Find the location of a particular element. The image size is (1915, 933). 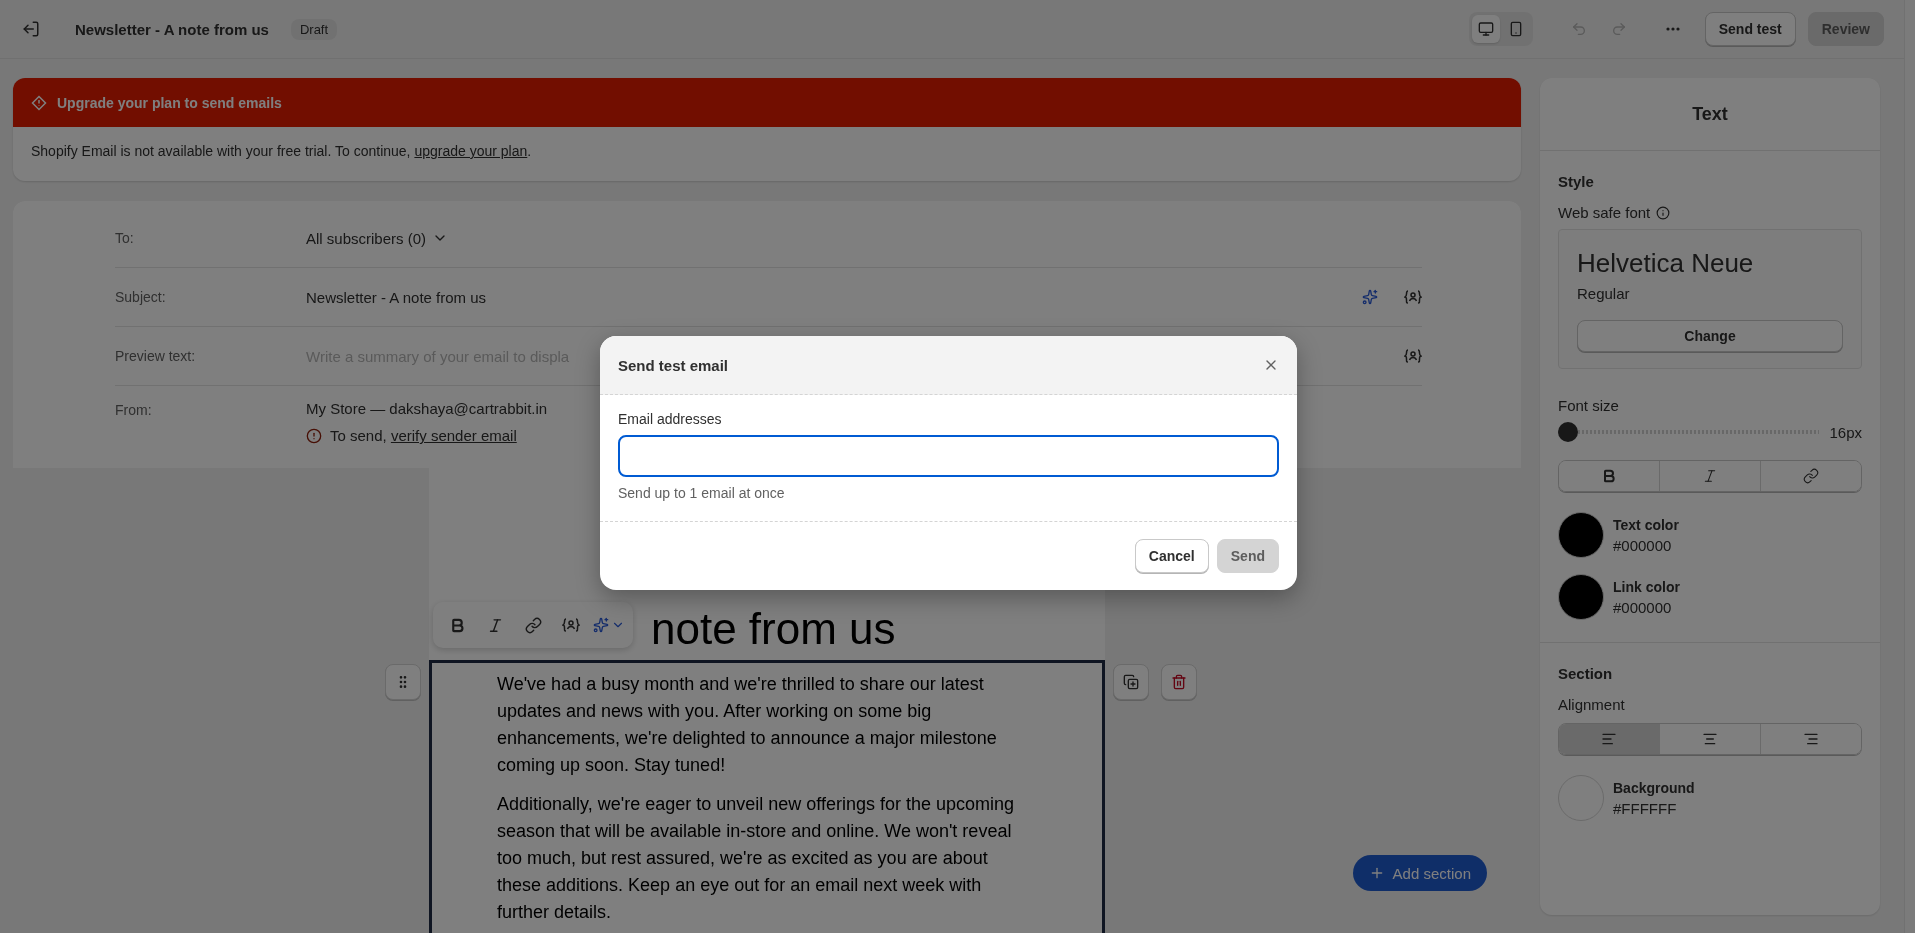

change-font-button: Change is located at coordinates (1710, 336).